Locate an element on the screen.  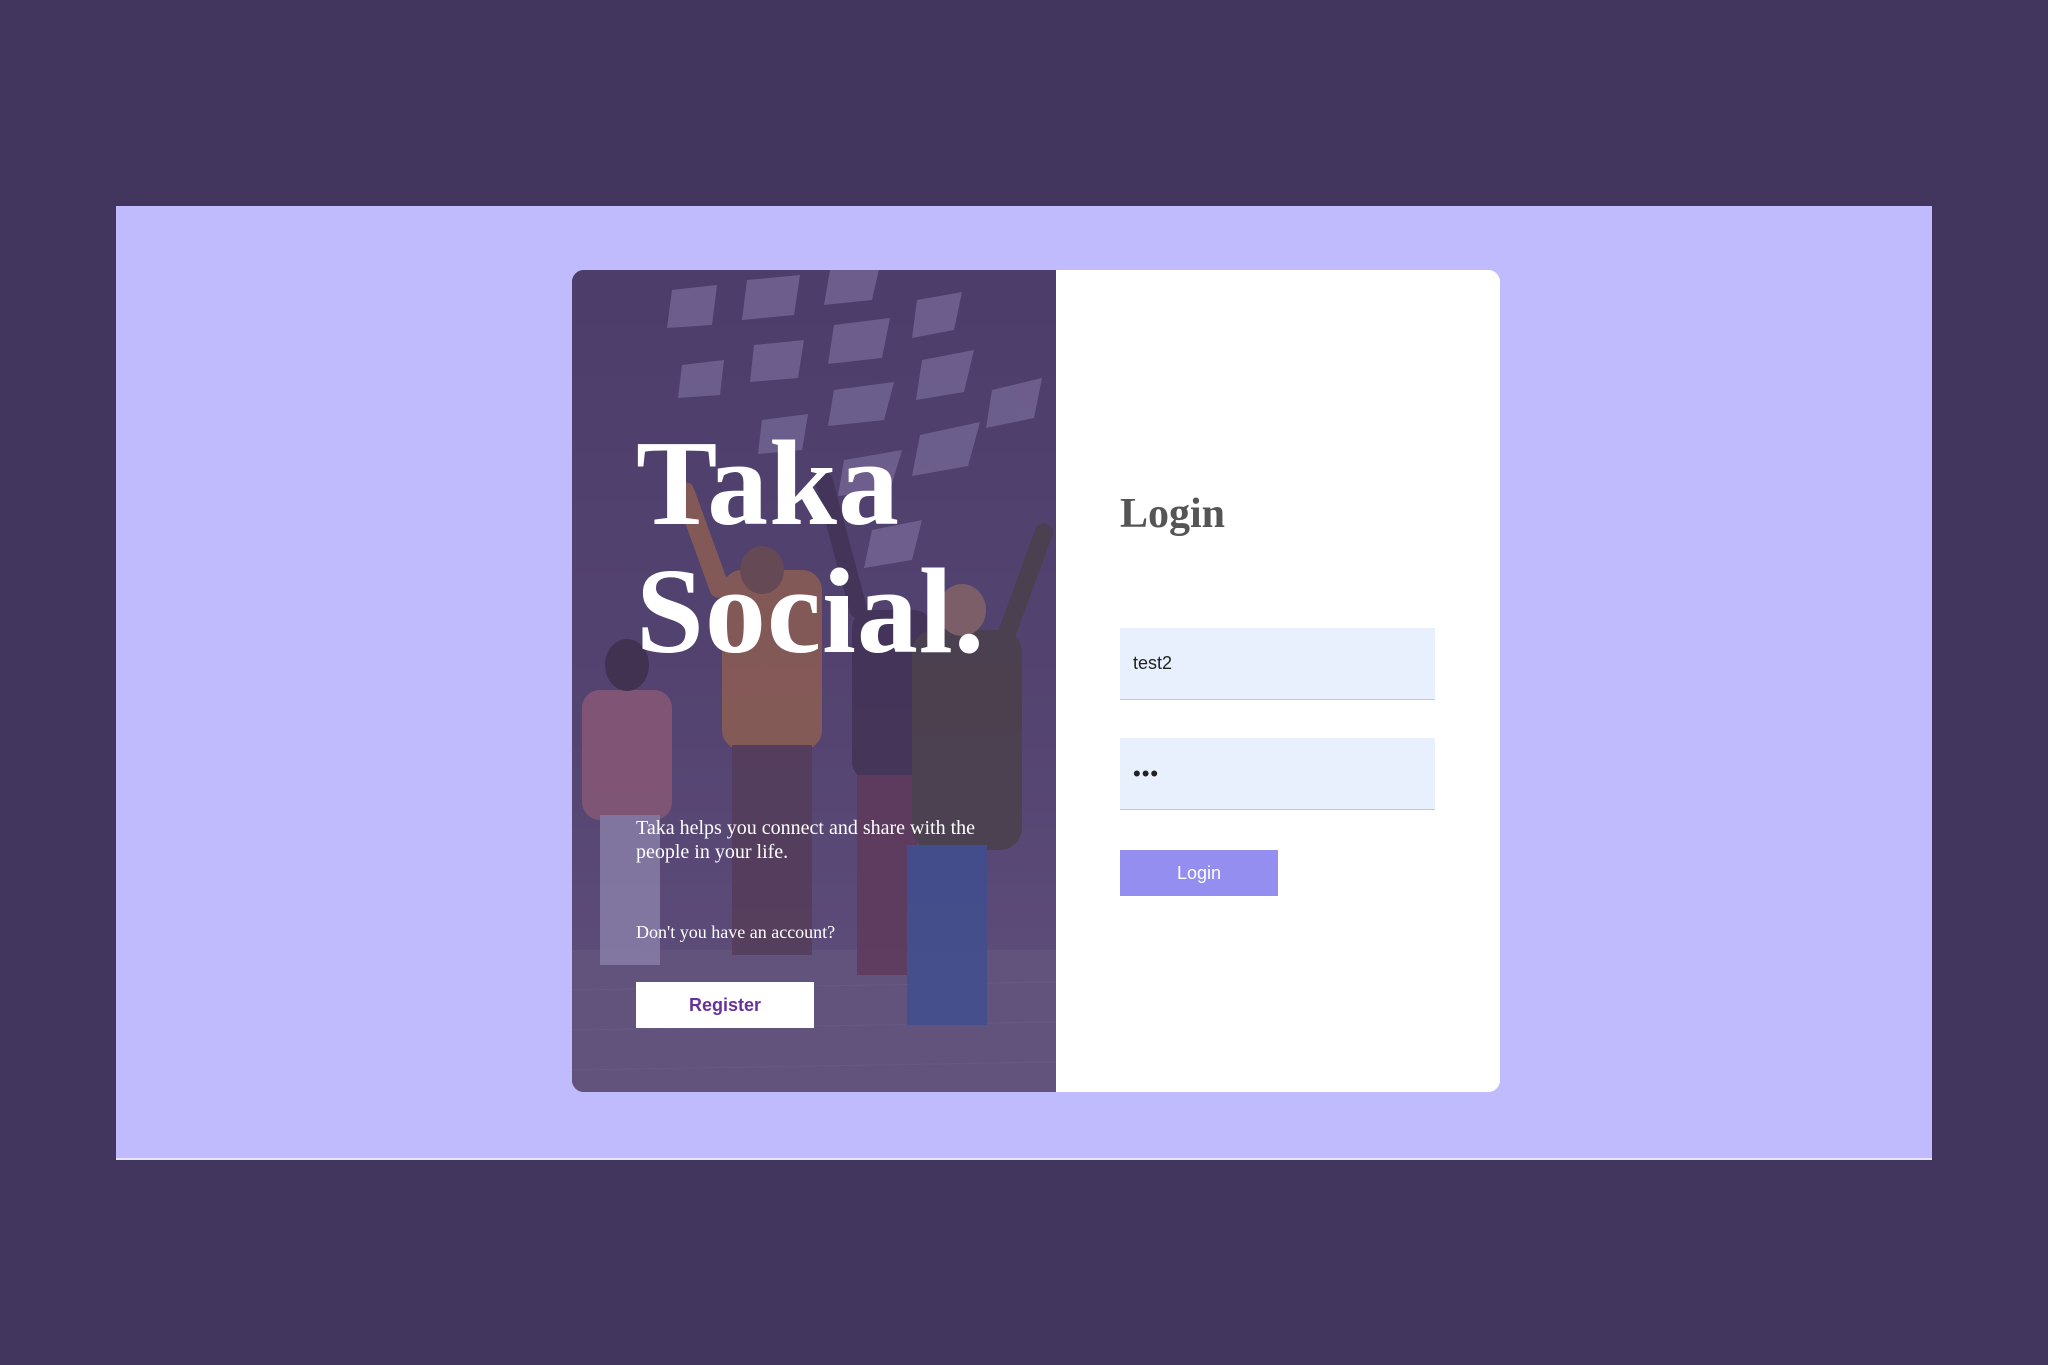
login-button: Login is located at coordinates (1199, 873).